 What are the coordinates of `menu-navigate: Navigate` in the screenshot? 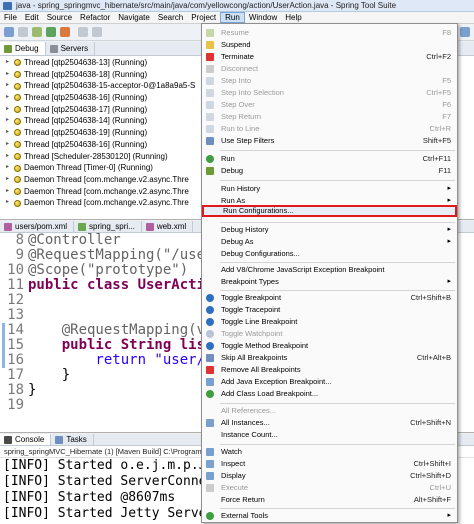 It's located at (134, 17).